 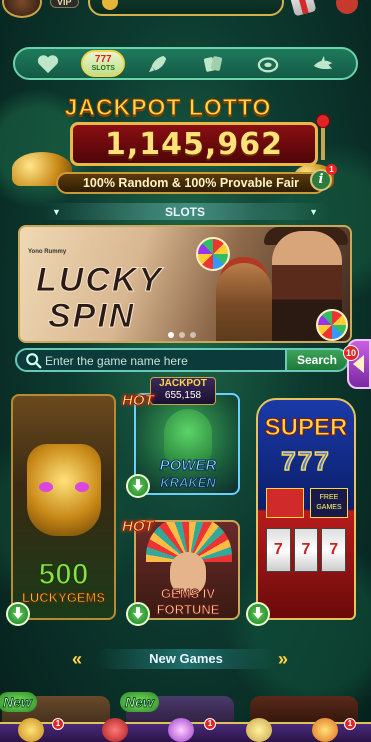 I want to click on game-tile-lucky-gems: 500 LUCKYGEMS, so click(x=63, y=507).